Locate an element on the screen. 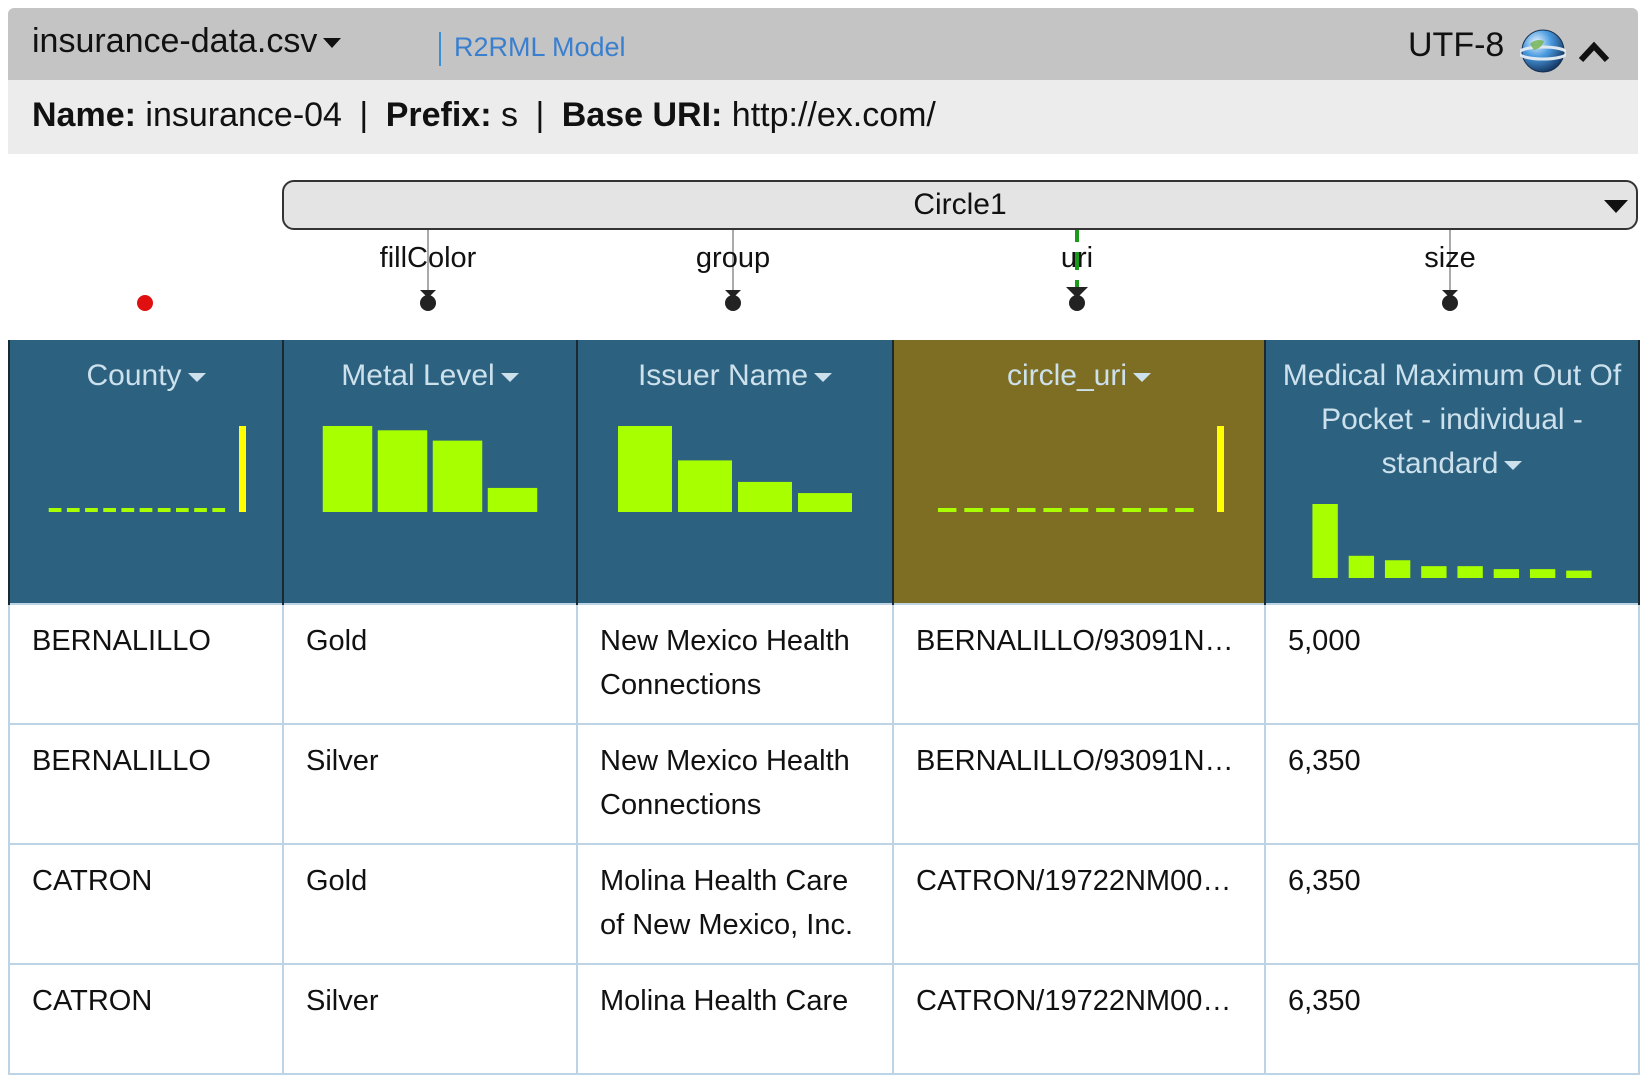  column-header-issuer-name: Issuer Name is located at coordinates (735, 472).